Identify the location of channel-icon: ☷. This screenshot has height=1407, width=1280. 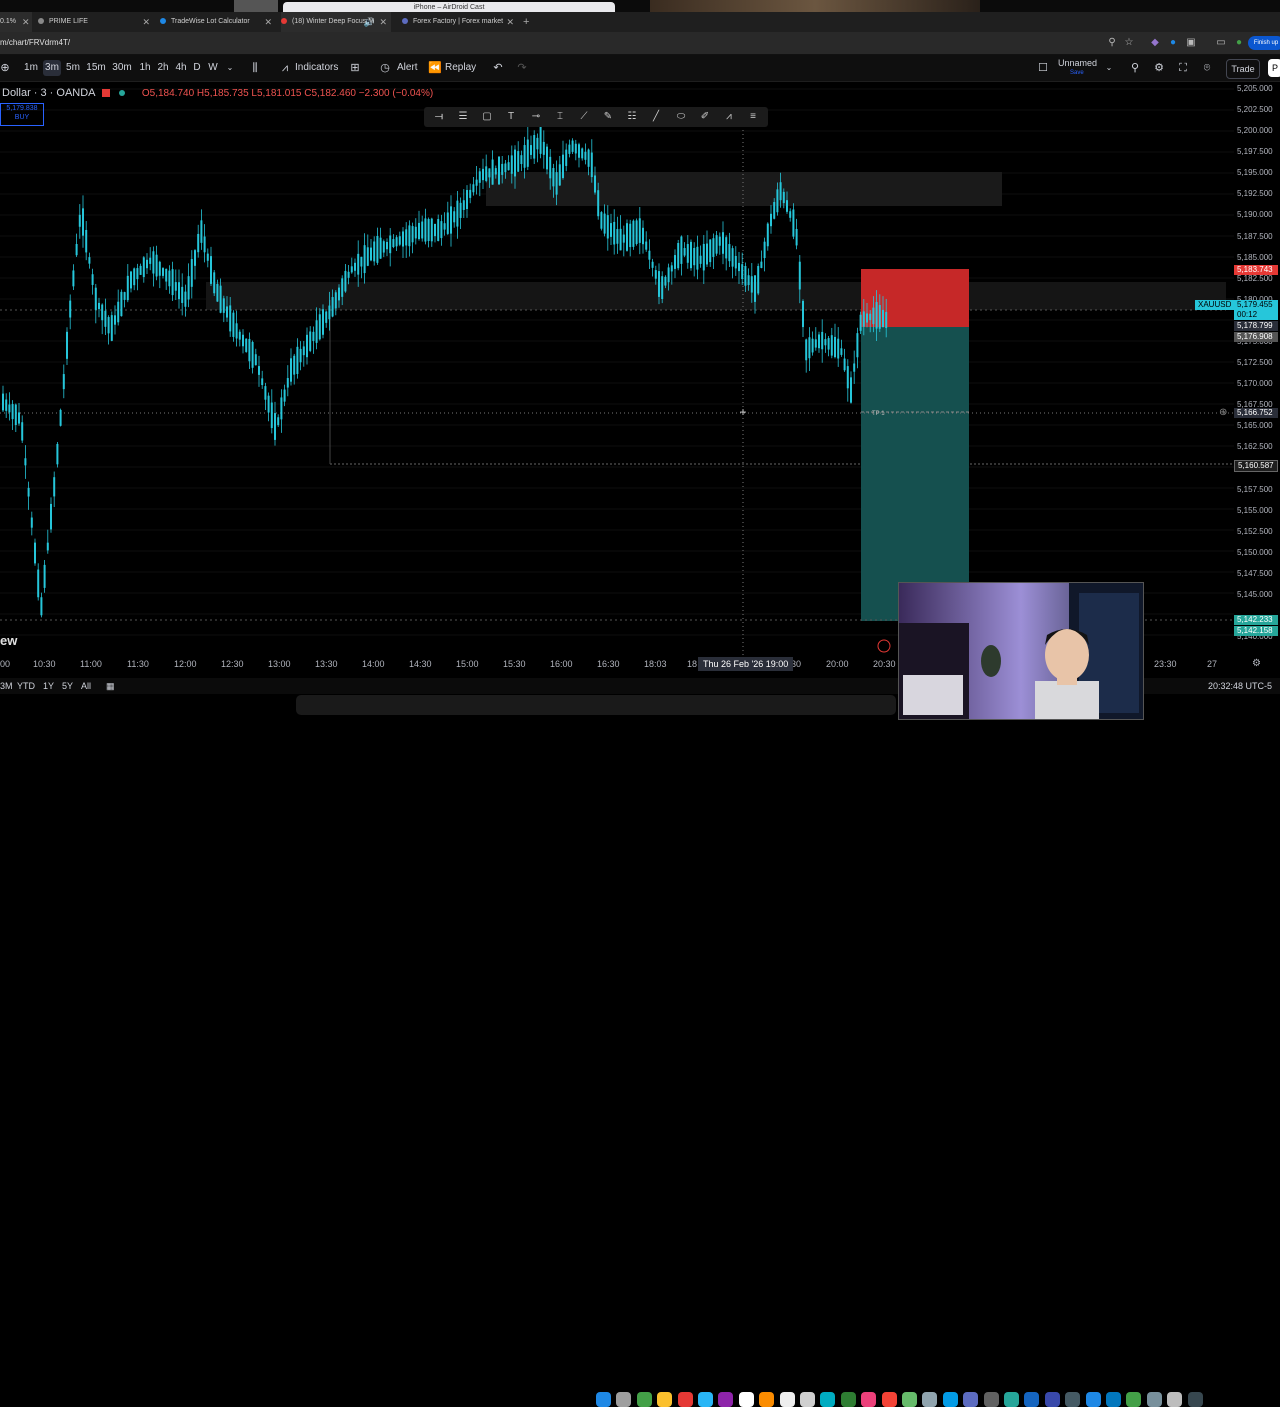
(632, 117).